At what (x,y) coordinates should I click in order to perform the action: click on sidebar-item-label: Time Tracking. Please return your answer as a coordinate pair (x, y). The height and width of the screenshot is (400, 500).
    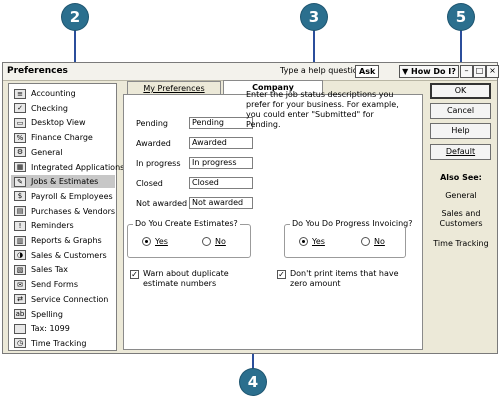
    Looking at the image, I should click on (59, 343).